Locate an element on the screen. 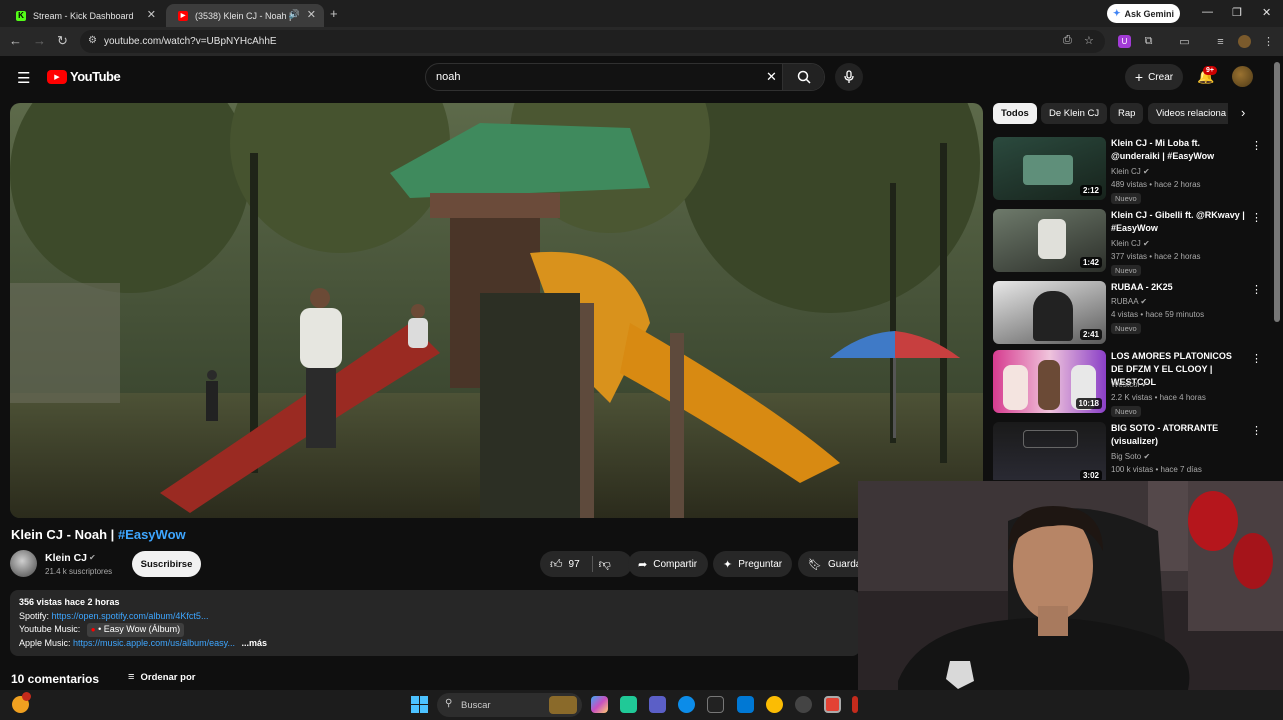 The width and height of the screenshot is (1283, 720). audio-playing-icon: 🔊 is located at coordinates (294, 14).